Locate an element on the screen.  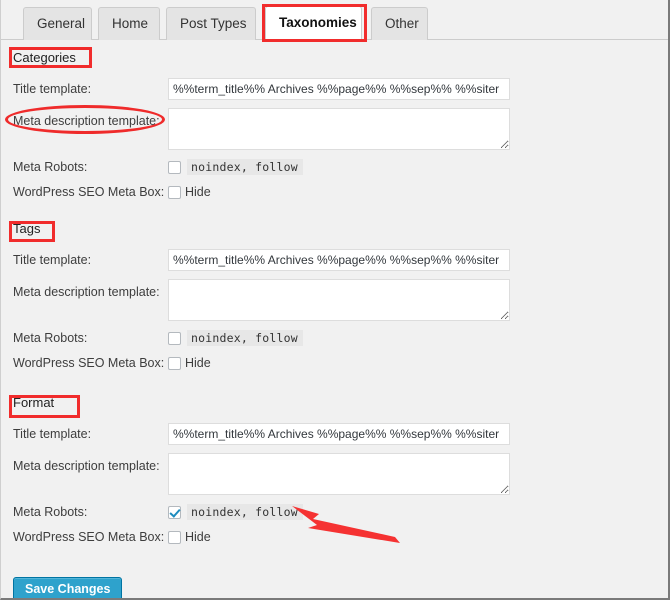
label-hide-categories: Hide is located at coordinates (198, 192).